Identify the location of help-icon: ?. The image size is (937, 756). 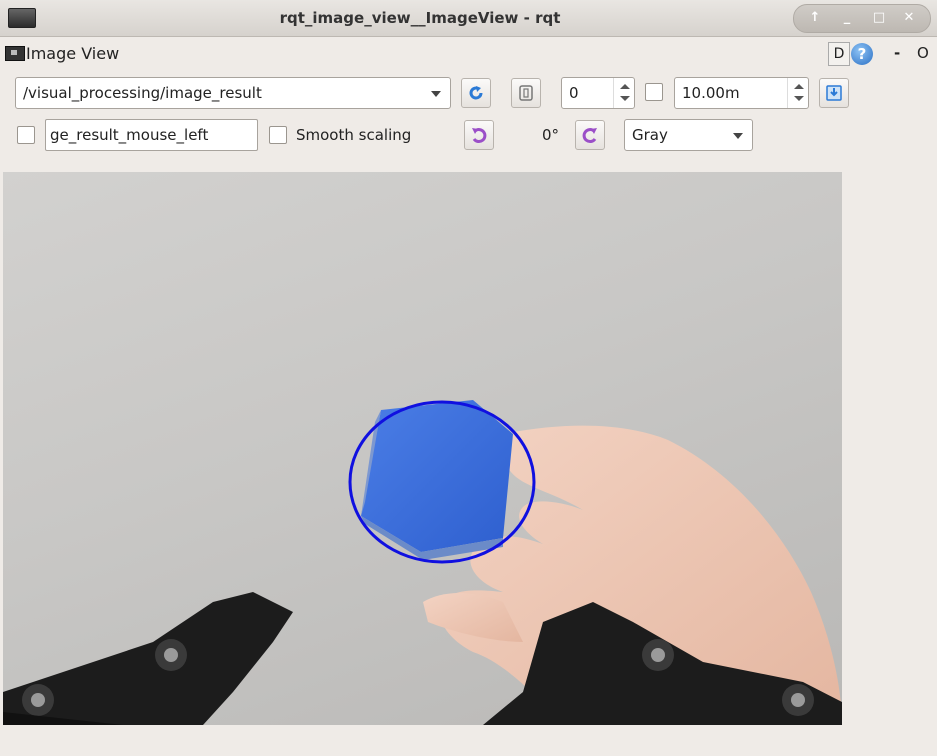
(862, 54).